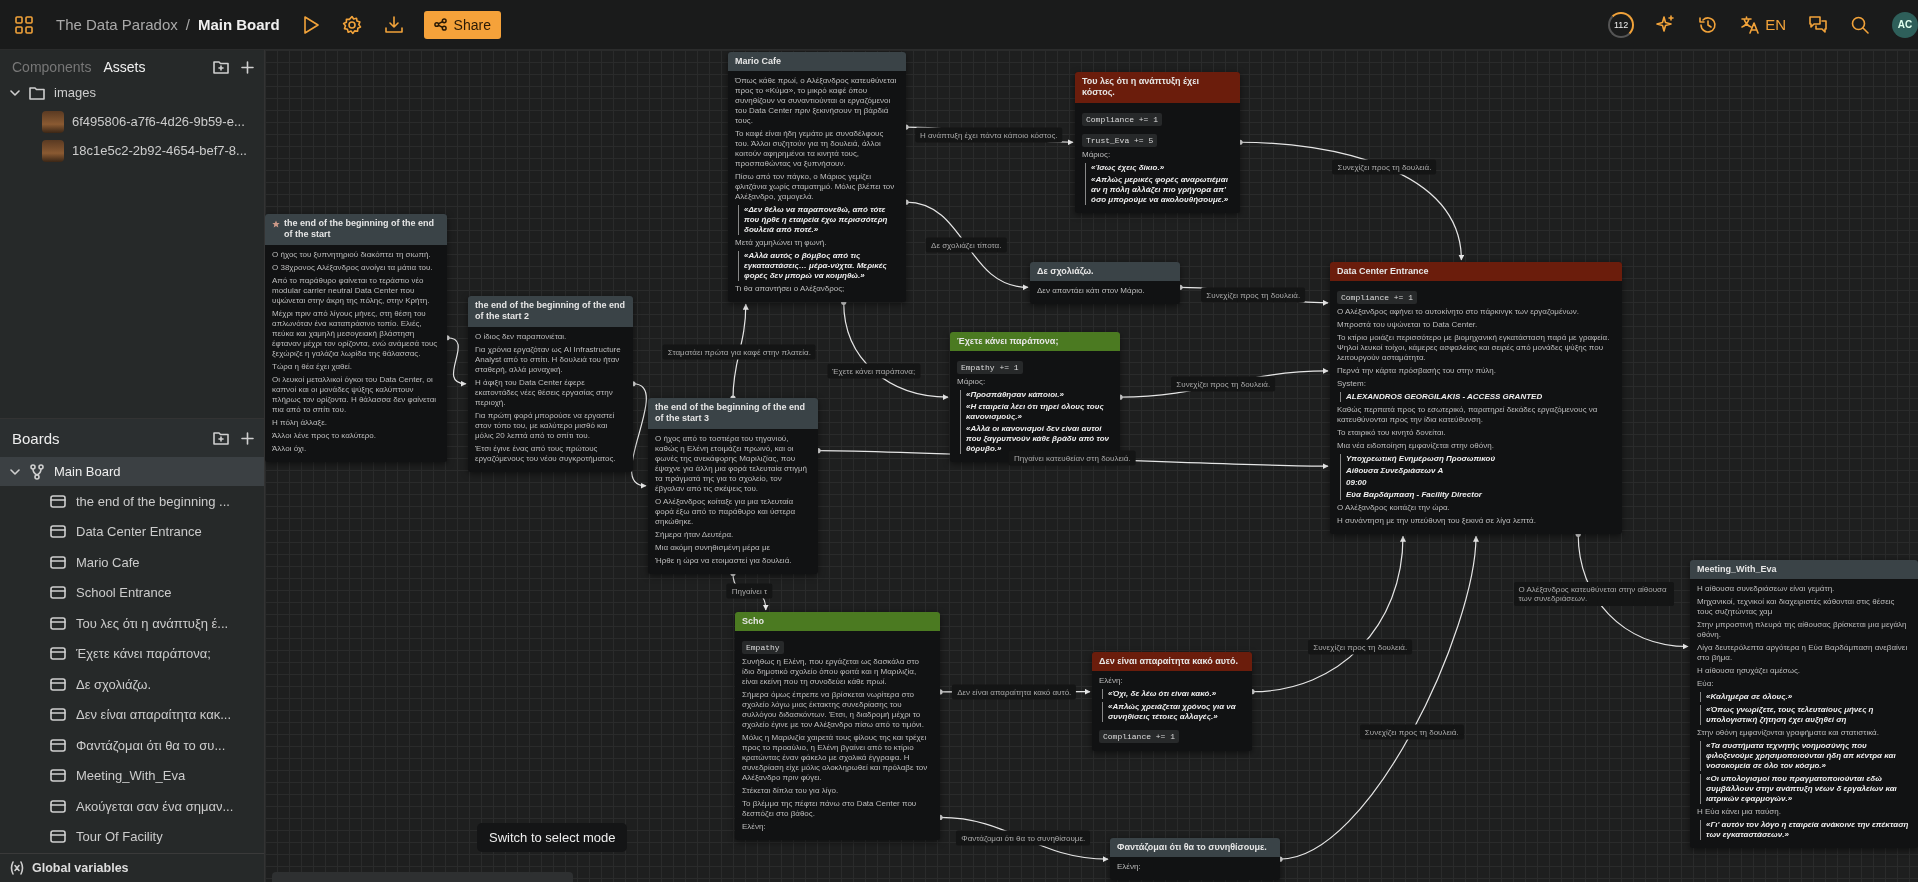 This screenshot has width=1918, height=882. I want to click on board-list-item: Meeting_With_Eva, so click(132, 775).